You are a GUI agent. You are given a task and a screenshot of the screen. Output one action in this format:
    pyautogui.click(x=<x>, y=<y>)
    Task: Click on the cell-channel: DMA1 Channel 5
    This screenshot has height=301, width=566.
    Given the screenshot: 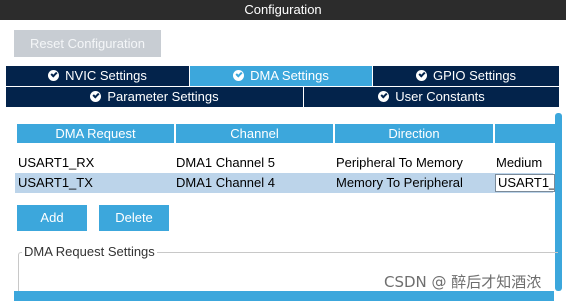 What is the action you would take?
    pyautogui.click(x=225, y=162)
    